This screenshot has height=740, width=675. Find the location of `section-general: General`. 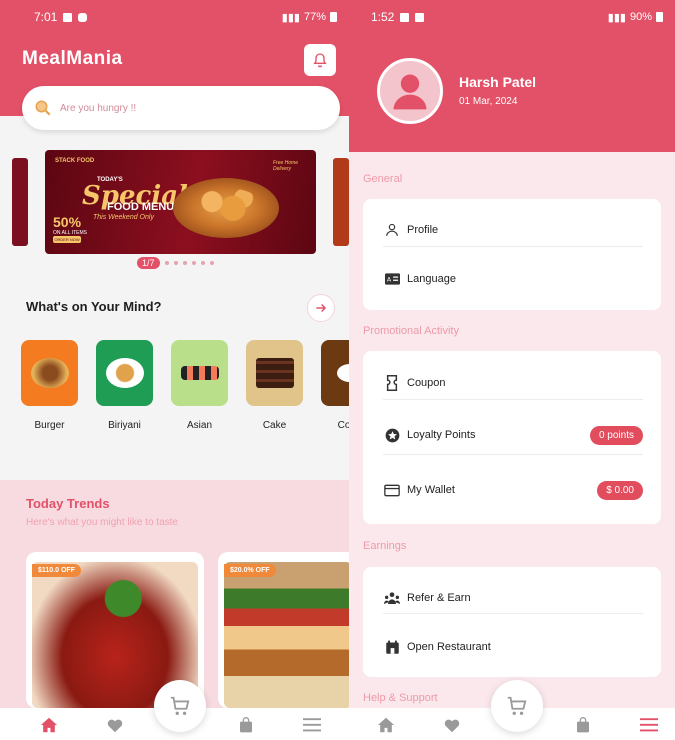

section-general: General is located at coordinates (383, 179).